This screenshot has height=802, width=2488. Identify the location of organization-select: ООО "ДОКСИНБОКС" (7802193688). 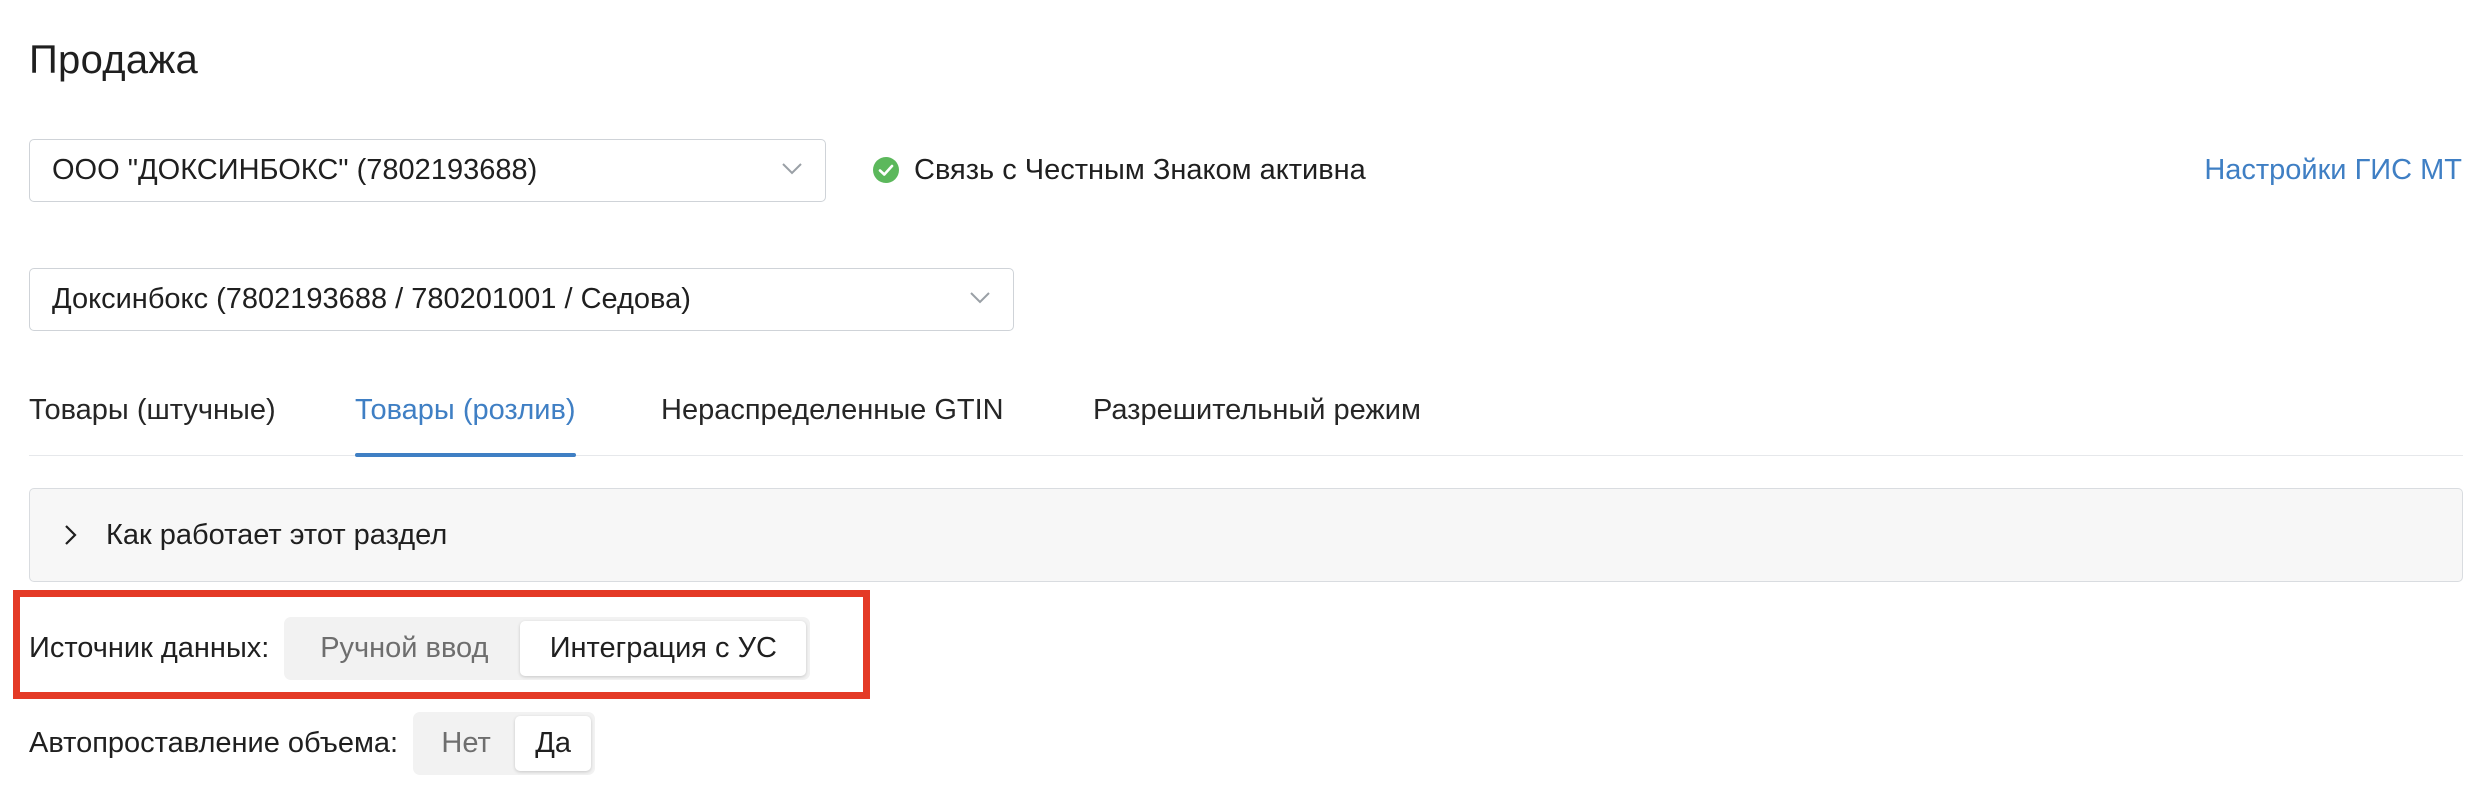
(427, 170).